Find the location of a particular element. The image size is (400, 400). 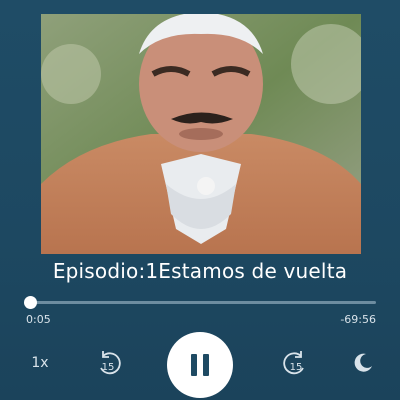

forward-15-icon: 15 is located at coordinates (293, 363).